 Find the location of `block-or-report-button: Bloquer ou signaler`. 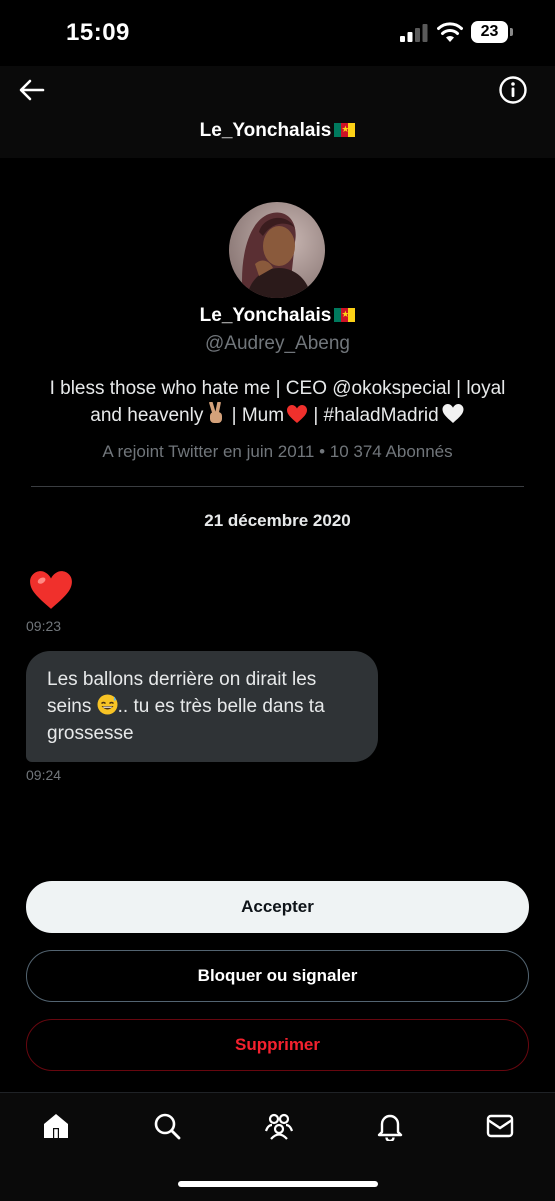

block-or-report-button: Bloquer ou signaler is located at coordinates (277, 976).